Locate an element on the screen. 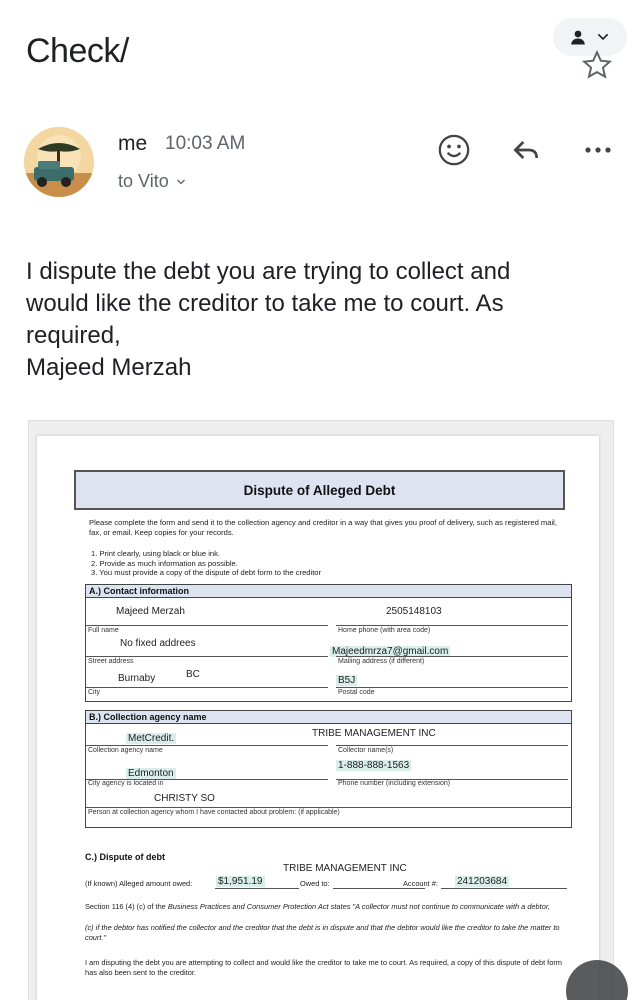 Image resolution: width=644 pixels, height=1000 pixels. street-label: Street address is located at coordinates (111, 661).